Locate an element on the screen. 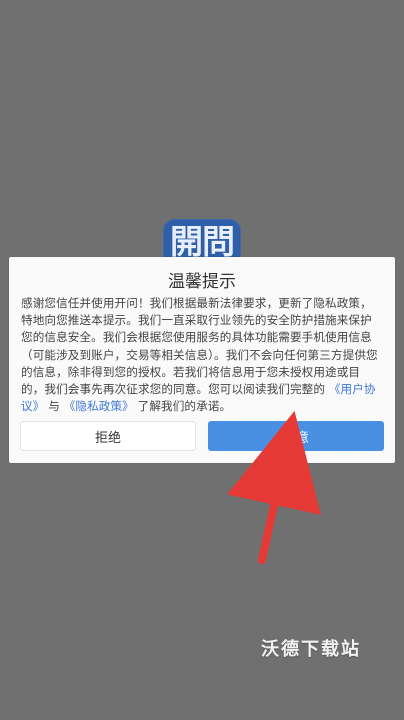 The width and height of the screenshot is (404, 720). decline-button-label: 拒绝 is located at coordinates (107, 438).